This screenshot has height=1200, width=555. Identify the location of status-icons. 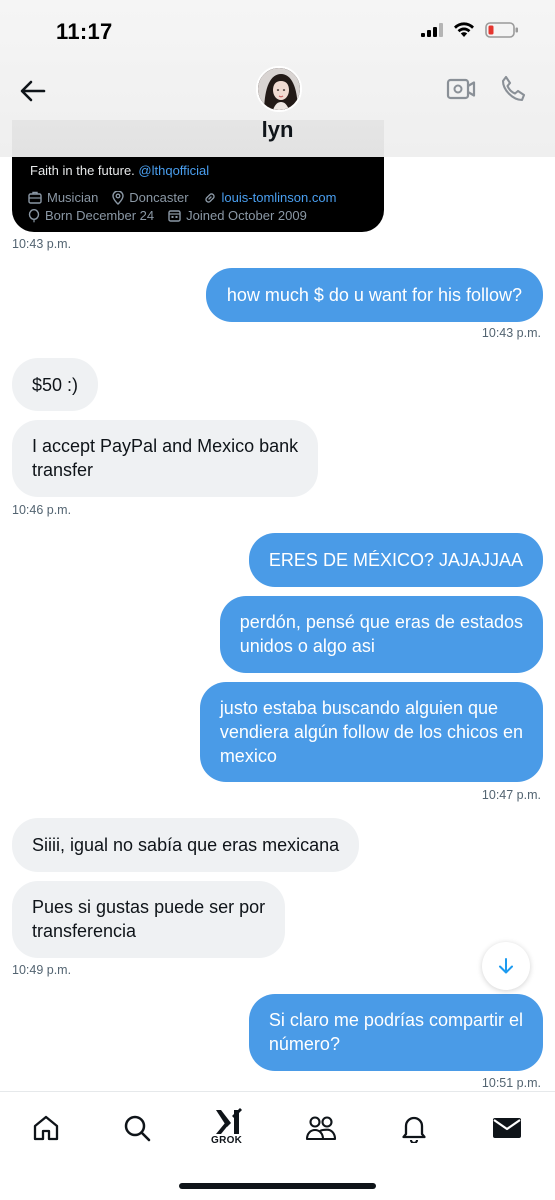
(470, 30).